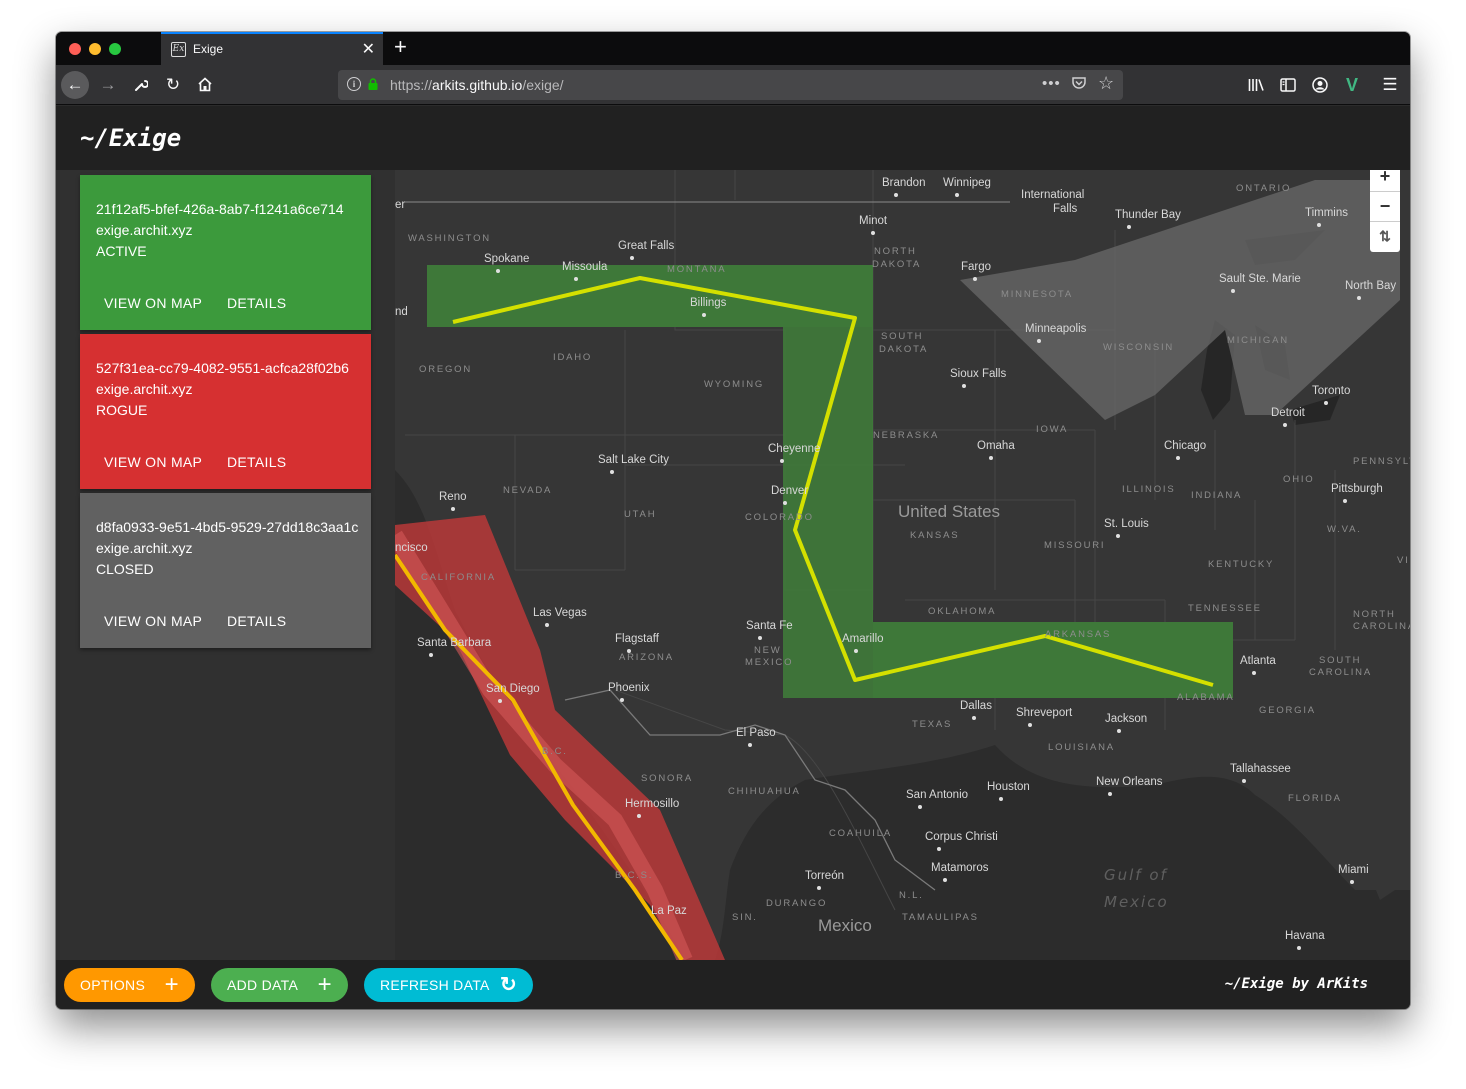  Describe the element at coordinates (1381, 461) in the screenshot. I see `region-label: PENNSYLV` at that location.